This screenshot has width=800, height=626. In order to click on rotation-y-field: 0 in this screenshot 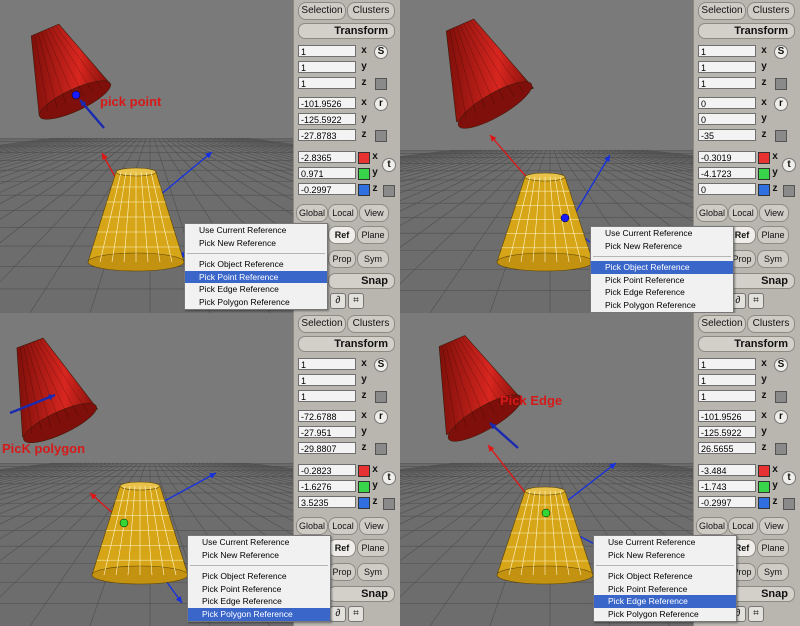, I will do `click(727, 119)`.